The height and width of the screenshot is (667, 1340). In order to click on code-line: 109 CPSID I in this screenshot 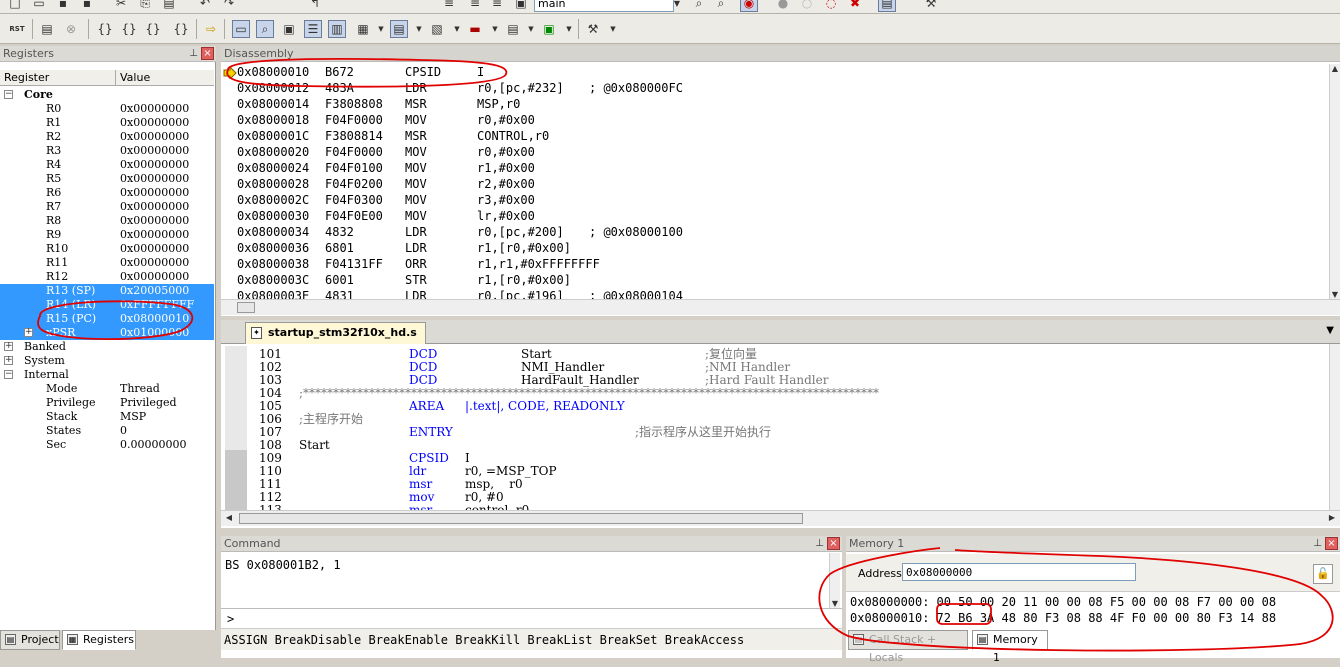, I will do `click(771, 458)`.